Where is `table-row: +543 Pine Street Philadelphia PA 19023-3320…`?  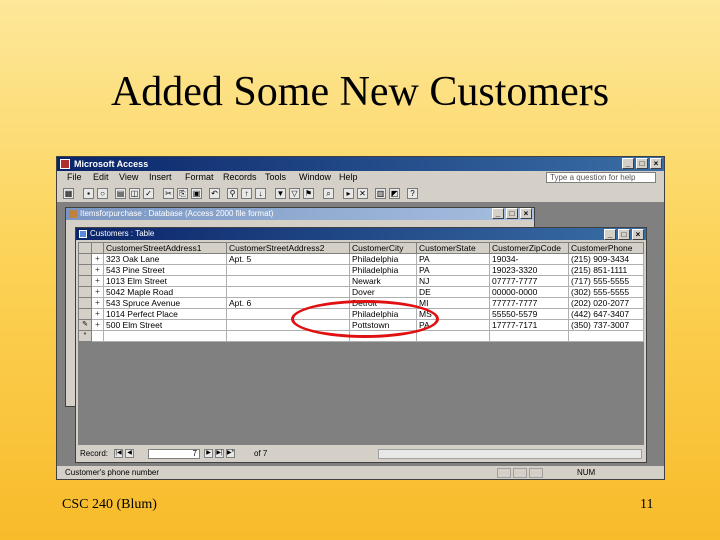
table-row: +543 Pine Street Philadelphia PA 19023-3320… is located at coordinates (361, 270).